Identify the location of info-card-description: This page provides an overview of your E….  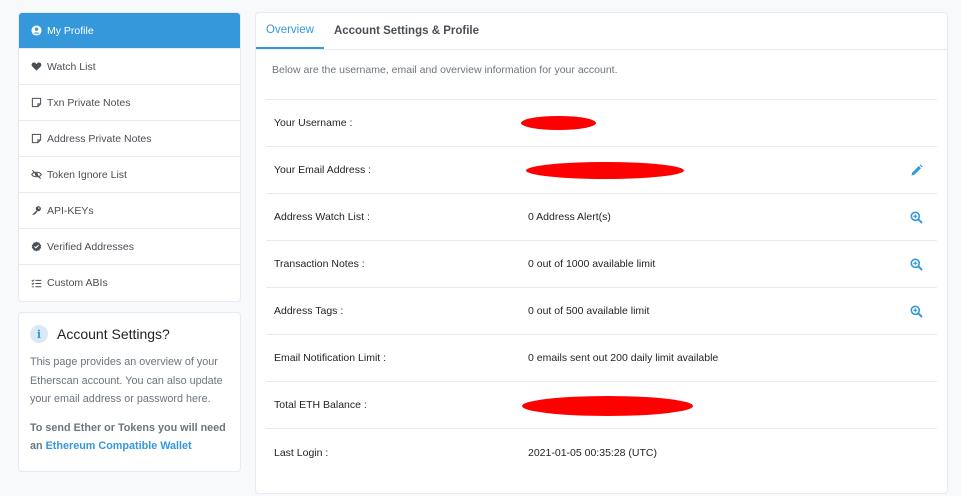
(126, 380).